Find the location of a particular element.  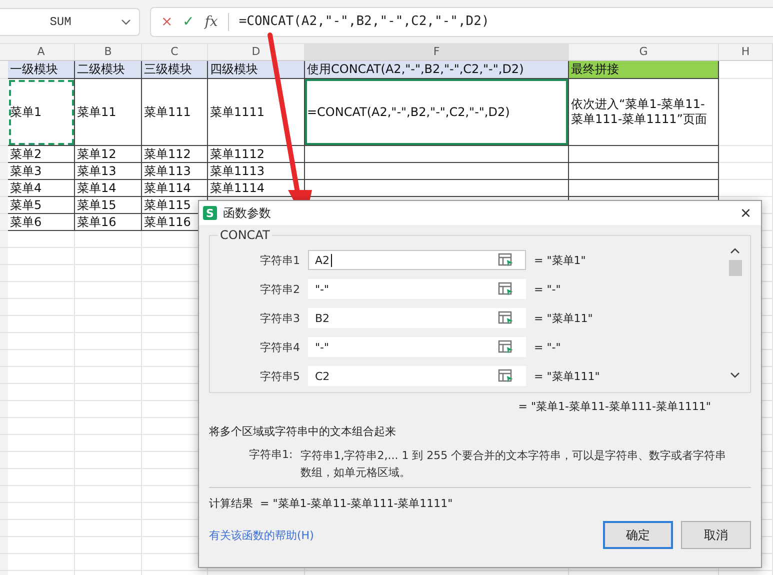

argument-label: 字符串2 is located at coordinates (280, 289).